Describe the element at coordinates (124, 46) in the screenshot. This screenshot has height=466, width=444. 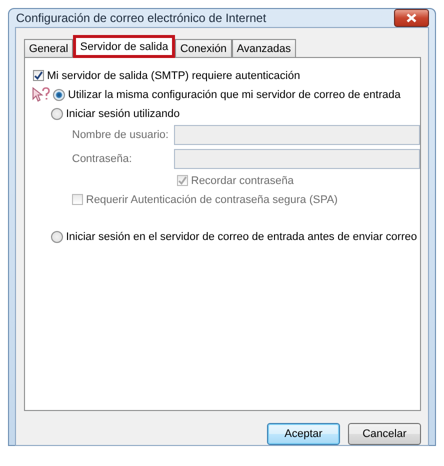
I see `tab: Servidor de salida` at that location.